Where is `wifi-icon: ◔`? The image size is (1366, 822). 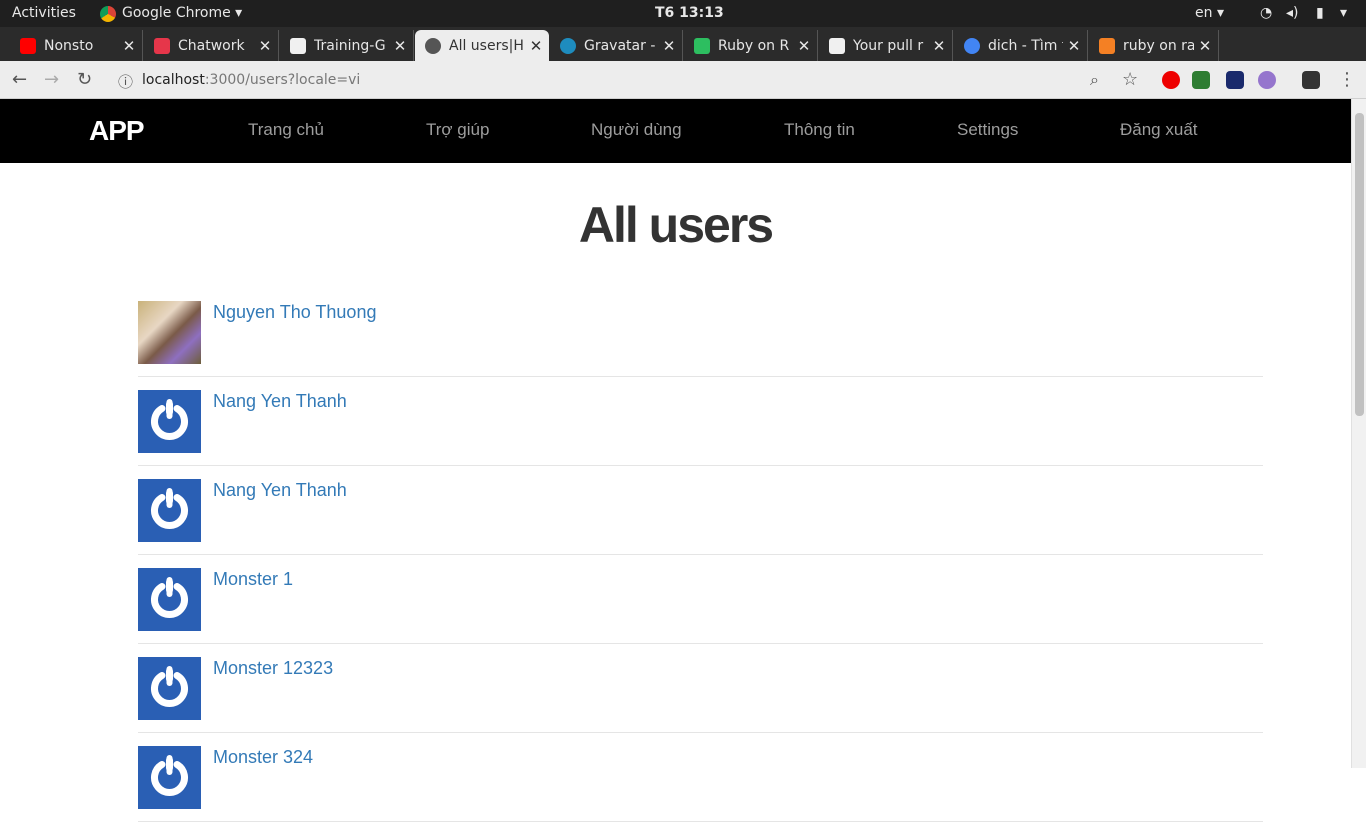
wifi-icon: ◔ is located at coordinates (1266, 13).